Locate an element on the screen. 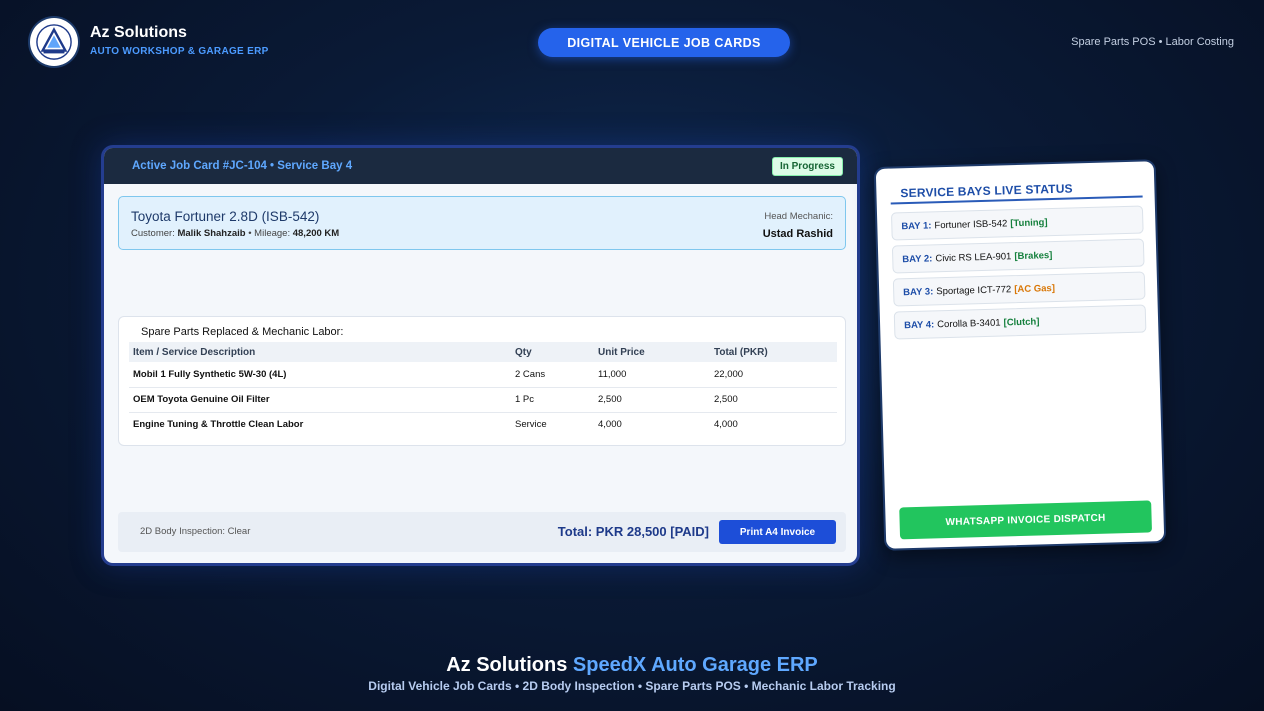 This screenshot has height=711, width=1264. item-description: OEM Toyota Genuine Oil Filter is located at coordinates (320, 400).